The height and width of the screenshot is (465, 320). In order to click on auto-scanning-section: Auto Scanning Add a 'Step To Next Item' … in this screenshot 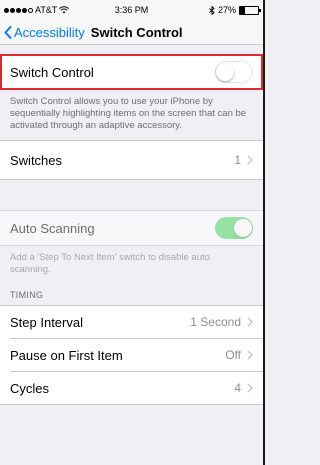, I will do `click(131, 247)`.